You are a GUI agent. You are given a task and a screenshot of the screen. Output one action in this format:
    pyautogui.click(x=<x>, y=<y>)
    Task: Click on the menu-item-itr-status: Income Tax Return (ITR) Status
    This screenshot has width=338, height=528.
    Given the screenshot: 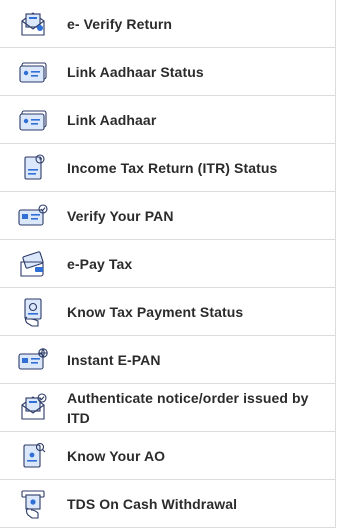 What is the action you would take?
    pyautogui.click(x=168, y=168)
    